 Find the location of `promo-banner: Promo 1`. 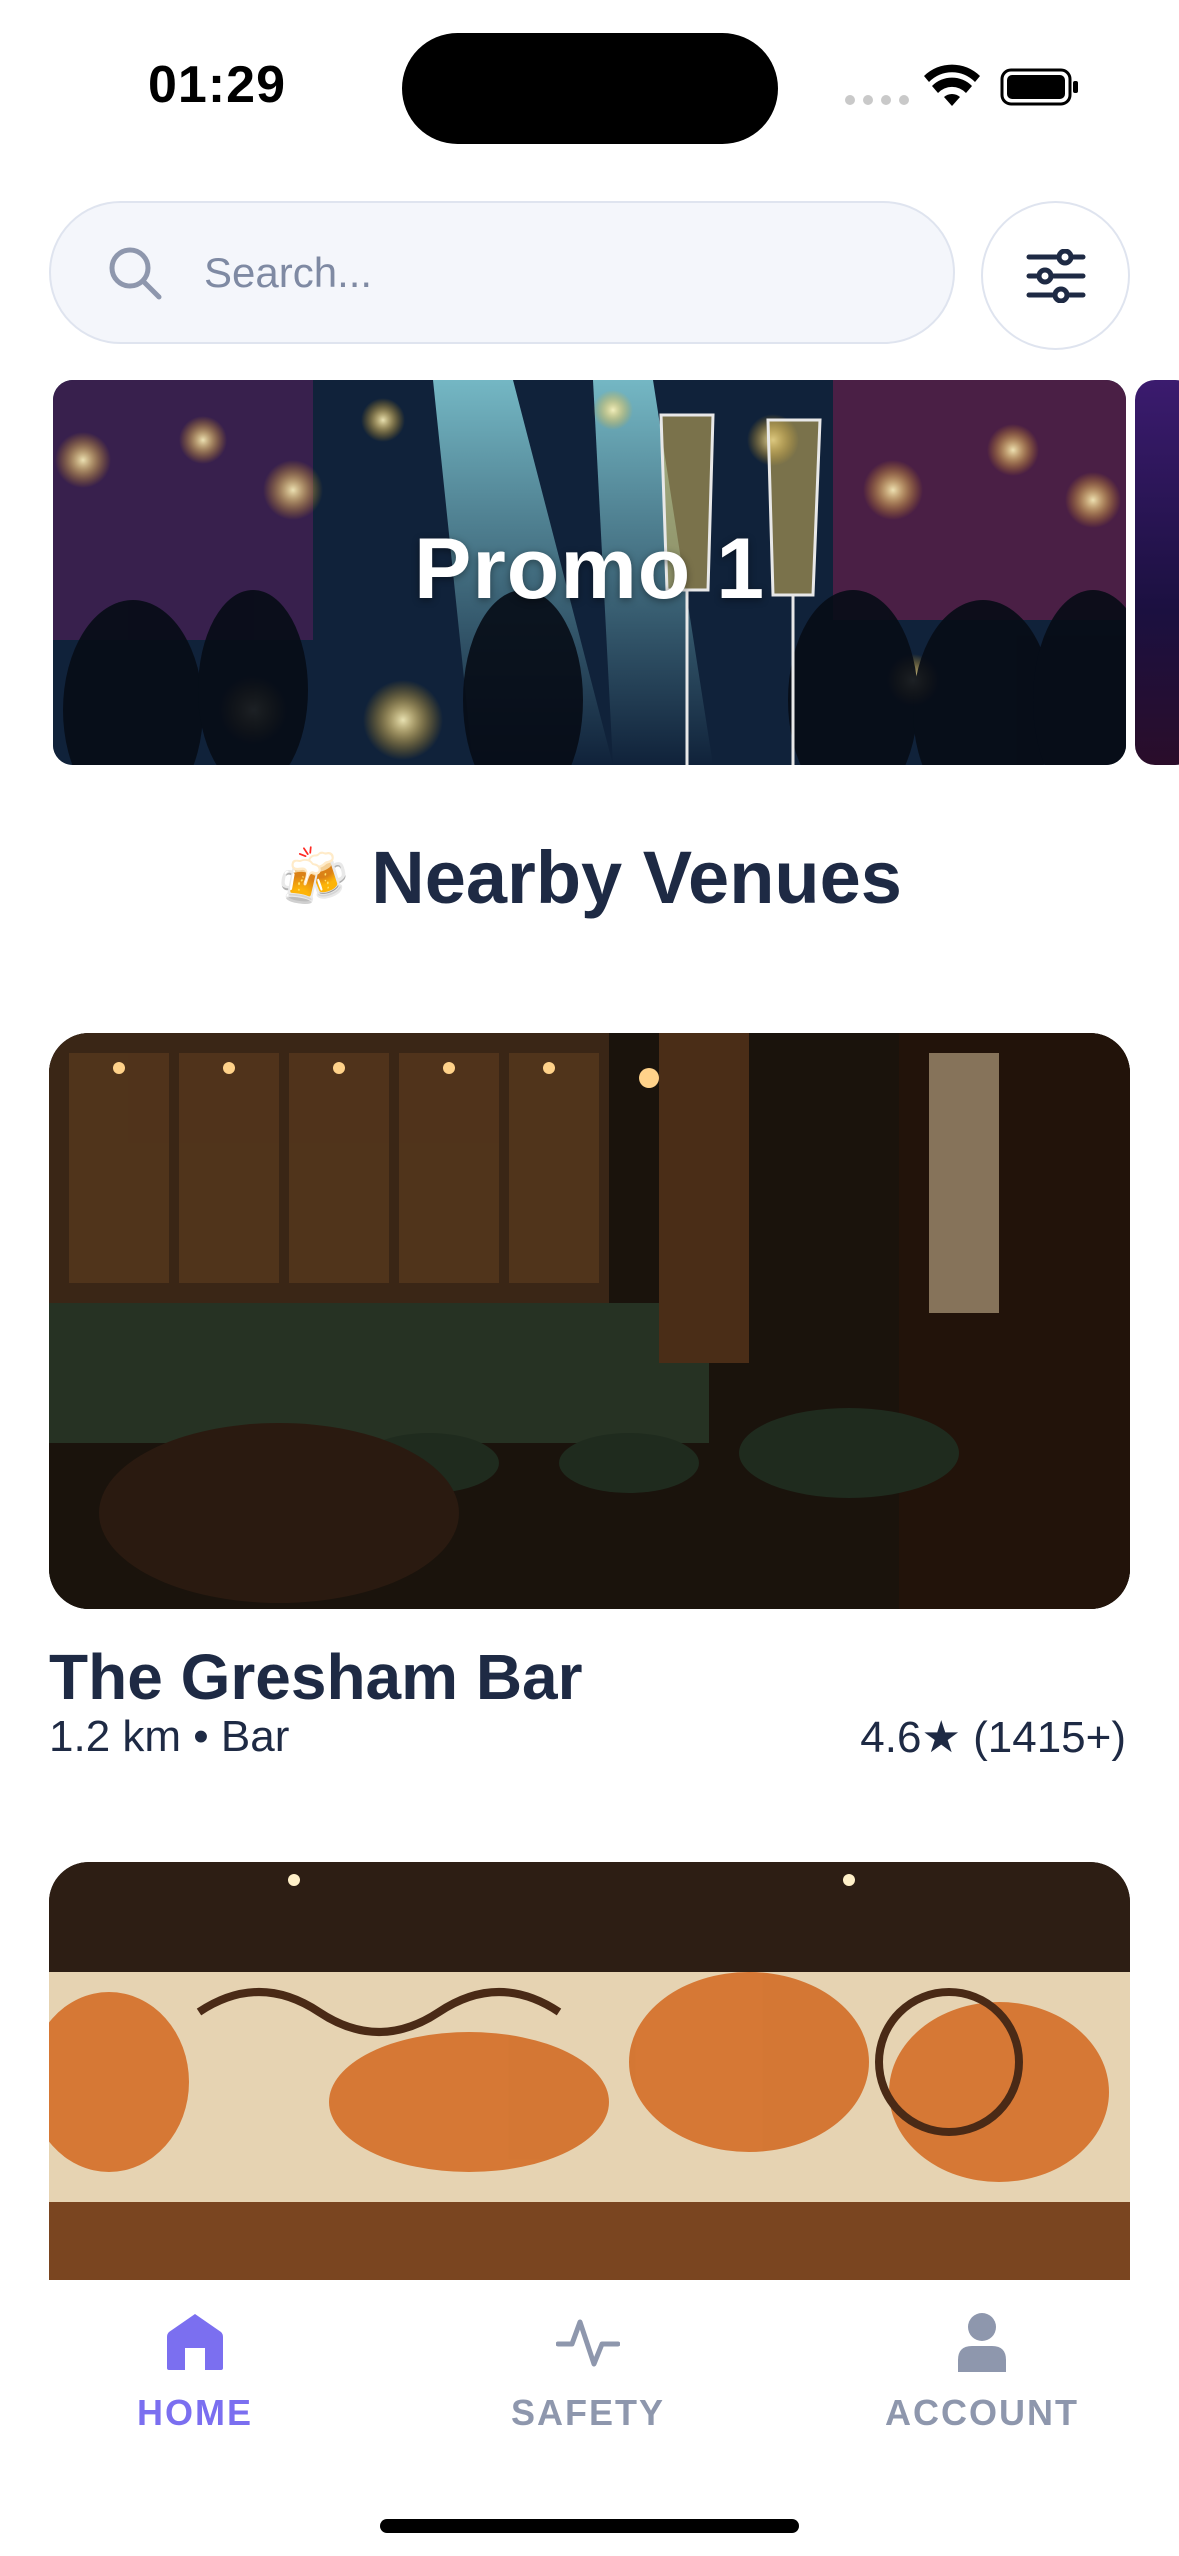

promo-banner: Promo 1 is located at coordinates (589, 572).